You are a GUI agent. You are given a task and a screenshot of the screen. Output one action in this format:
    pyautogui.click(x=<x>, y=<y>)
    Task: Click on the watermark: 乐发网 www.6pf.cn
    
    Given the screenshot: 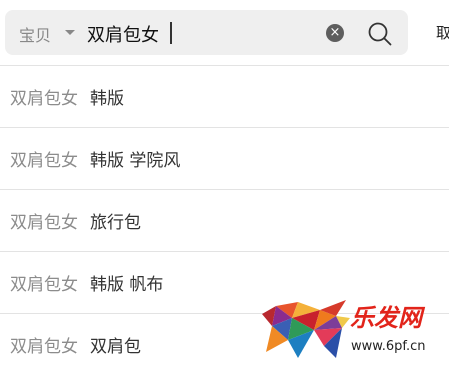 What is the action you would take?
    pyautogui.click(x=353, y=331)
    